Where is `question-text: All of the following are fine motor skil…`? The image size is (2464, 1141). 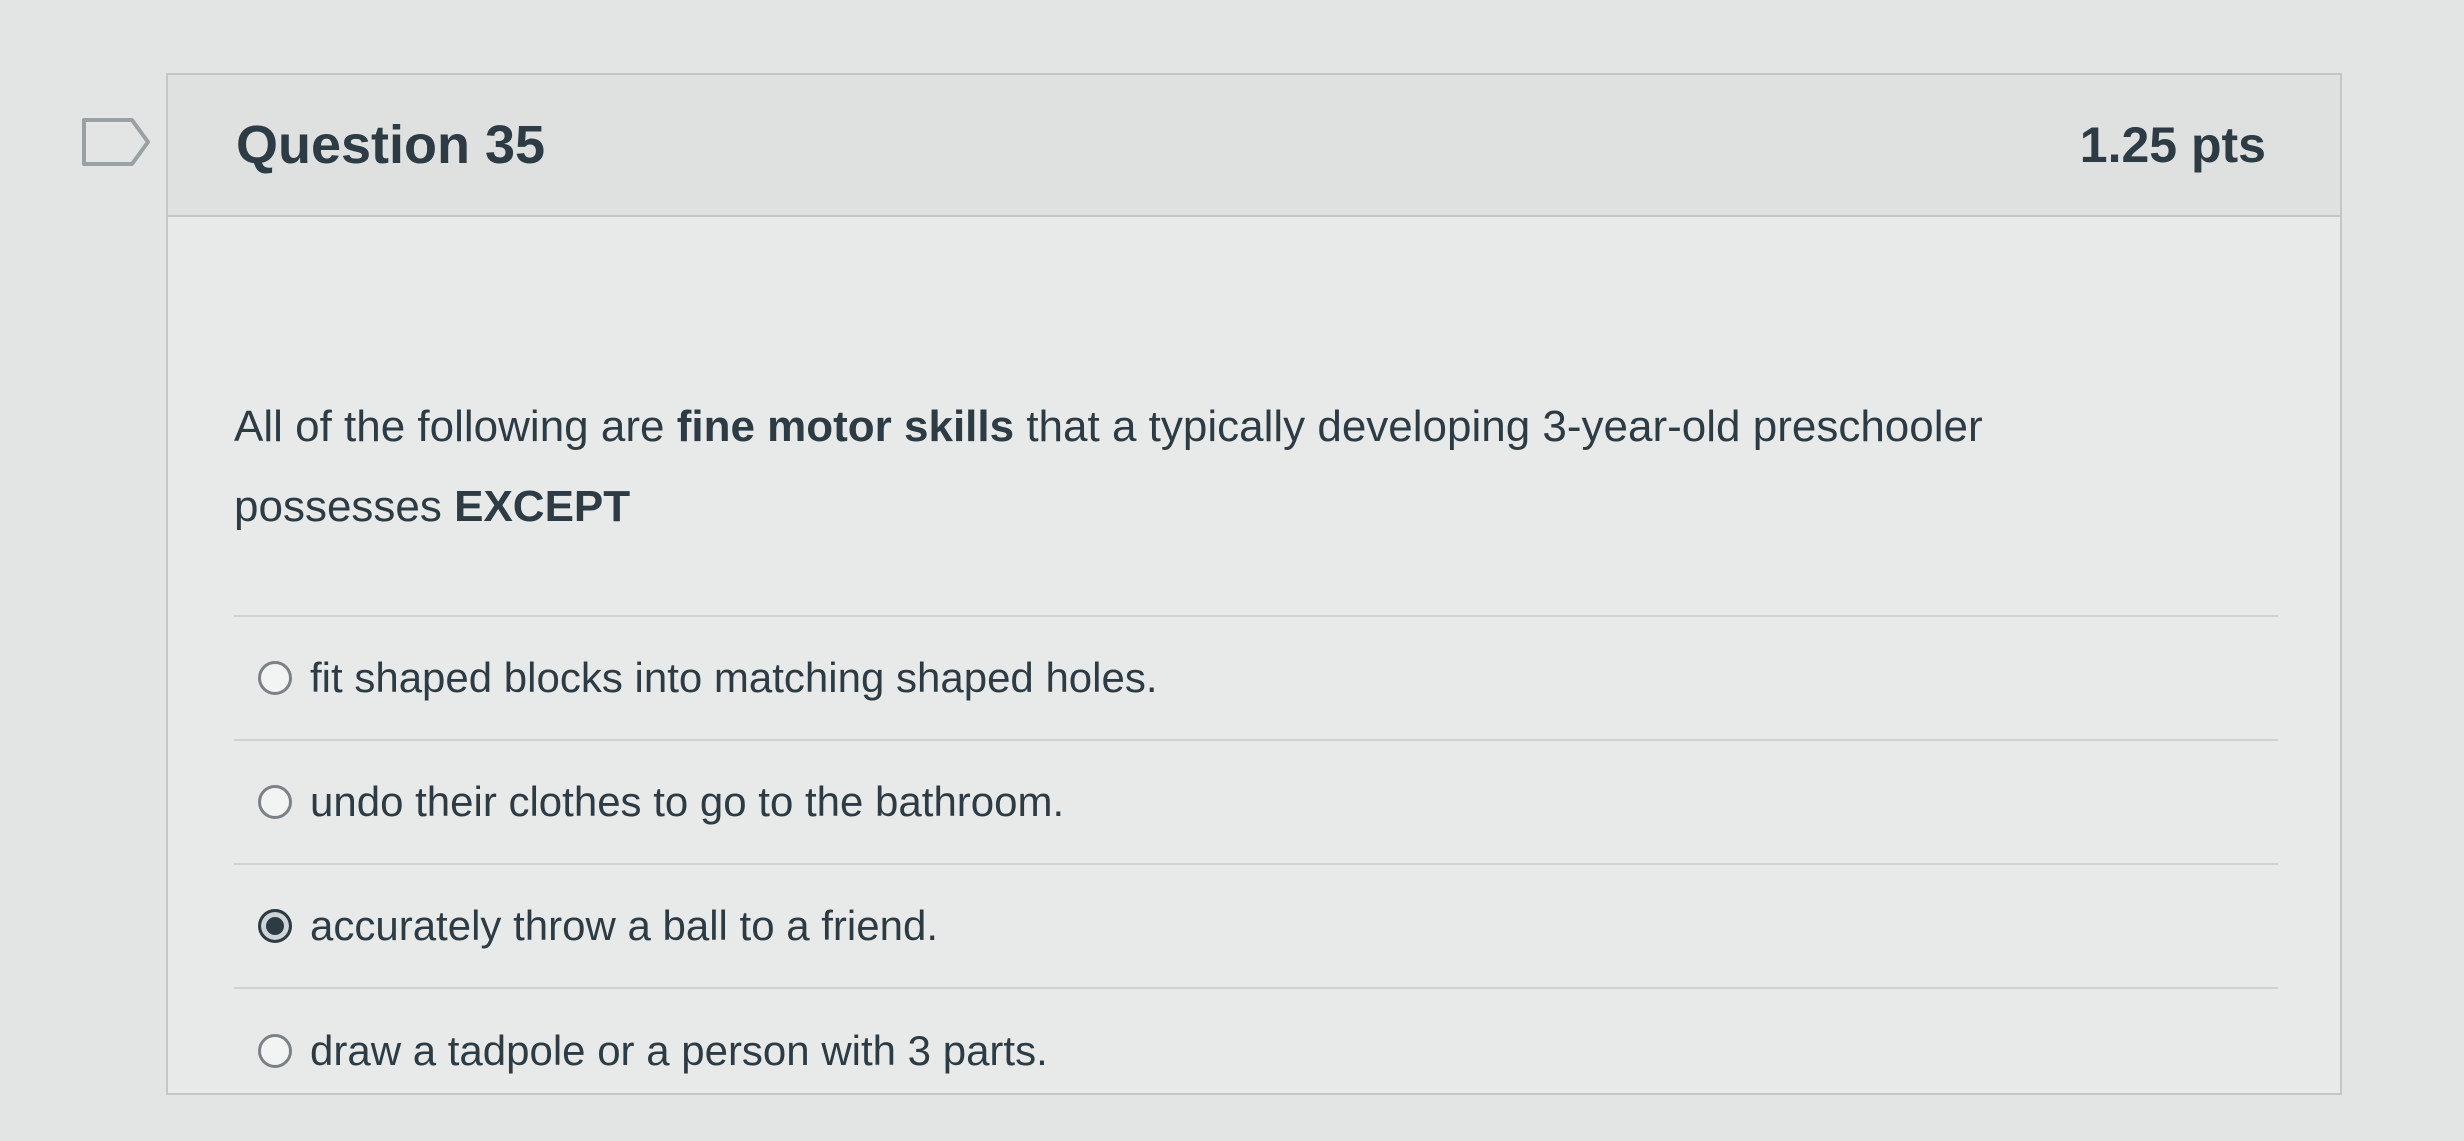
question-text: All of the following are fine motor skil… is located at coordinates (1209, 467).